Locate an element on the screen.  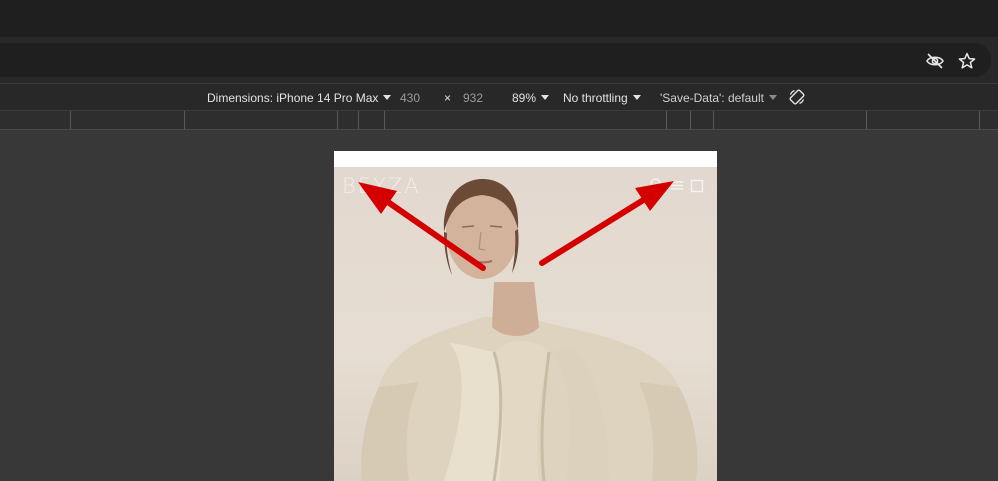
width-input: 430 is located at coordinates (410, 98).